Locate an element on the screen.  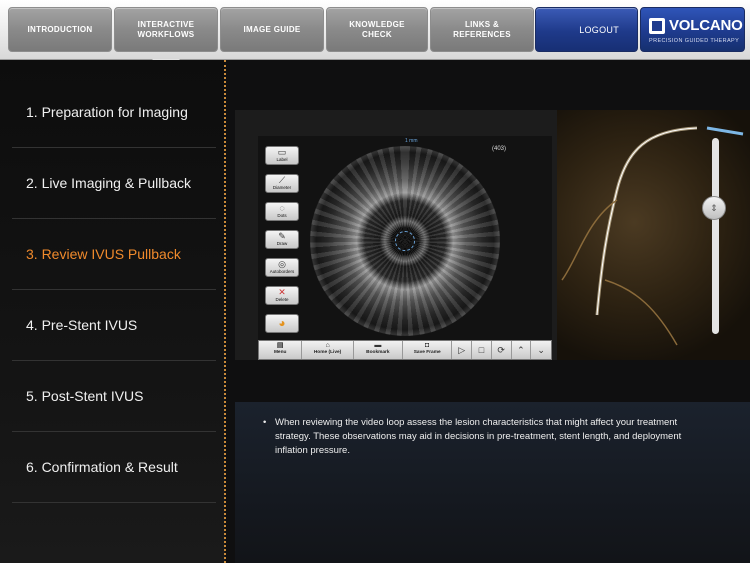
color-tool-button: ◕ is located at coordinates (282, 323).